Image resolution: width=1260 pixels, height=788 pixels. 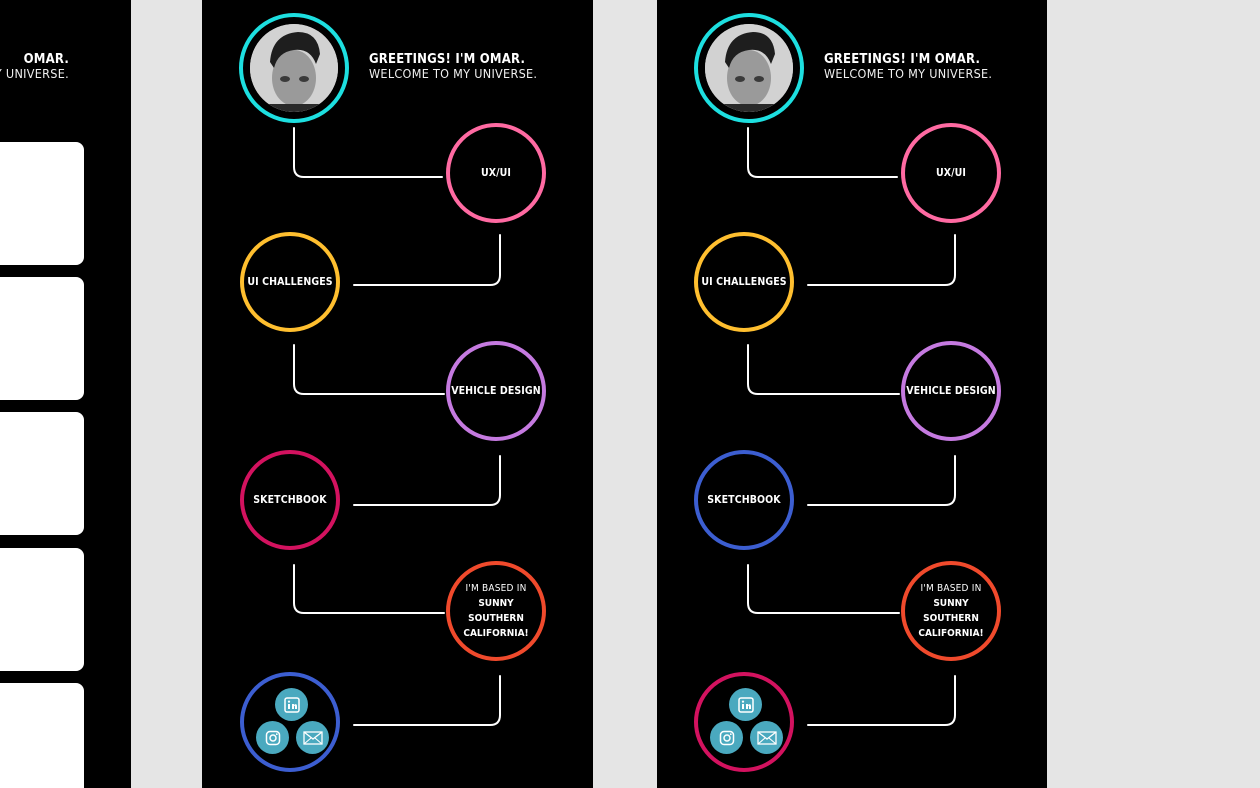 What do you see at coordinates (46, 59) in the screenshot?
I see `greeting-line1: OMAR.` at bounding box center [46, 59].